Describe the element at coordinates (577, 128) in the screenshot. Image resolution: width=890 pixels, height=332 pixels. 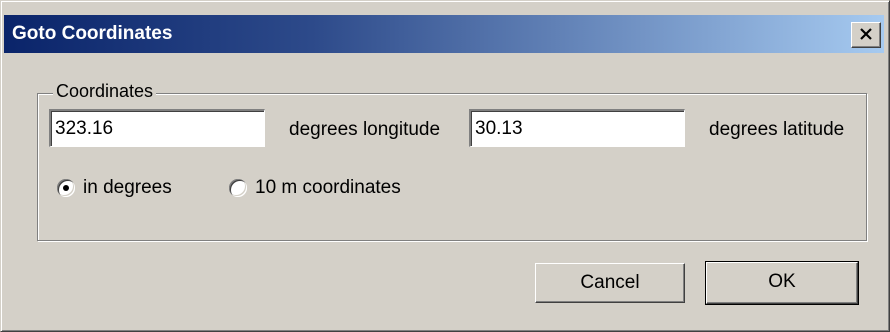
I see `latitude-input` at that location.